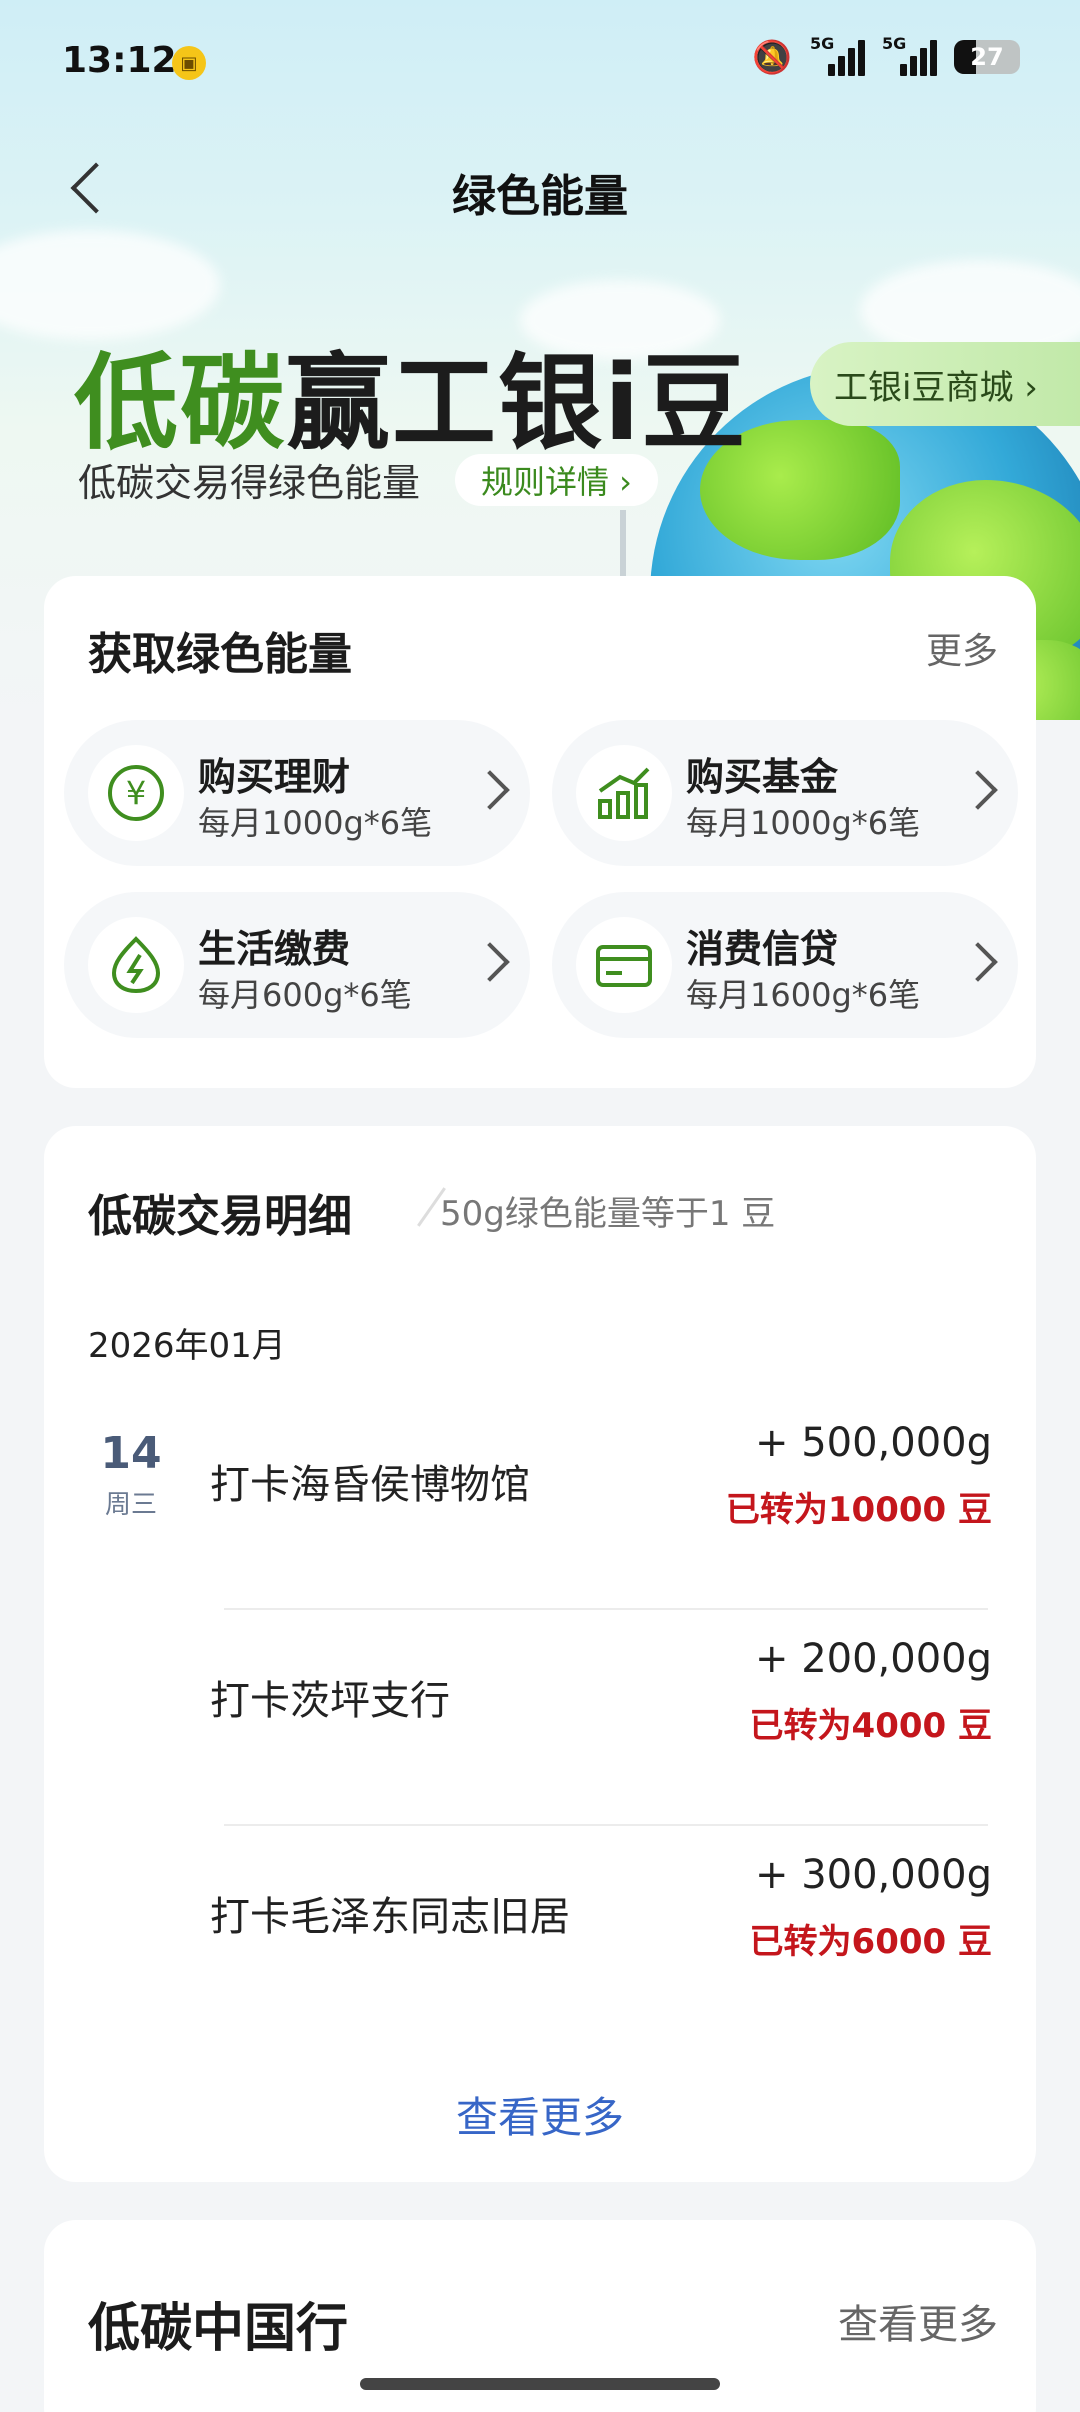 The image size is (1080, 2412). Describe the element at coordinates (608, 1214) in the screenshot. I see `conversion-note: 50g绿色能量等于1 豆` at that location.